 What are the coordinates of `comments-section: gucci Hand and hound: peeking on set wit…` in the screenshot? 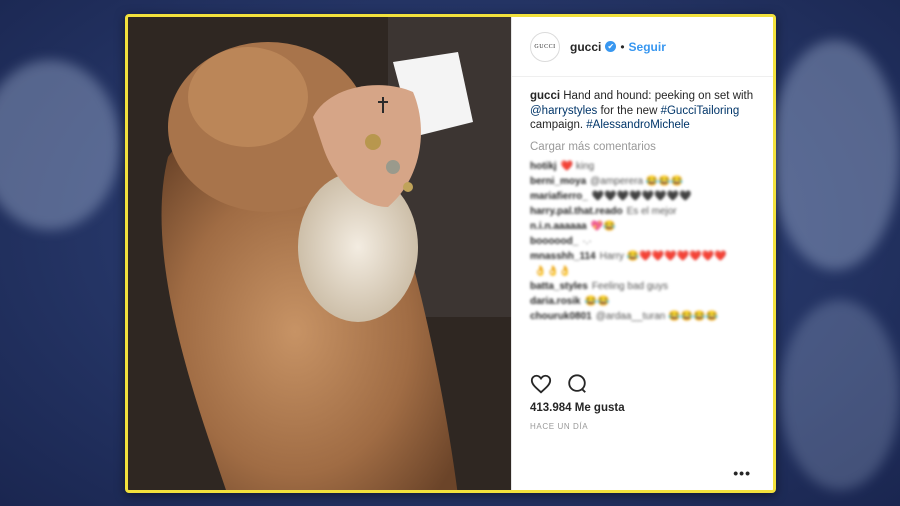 It's located at (642, 200).